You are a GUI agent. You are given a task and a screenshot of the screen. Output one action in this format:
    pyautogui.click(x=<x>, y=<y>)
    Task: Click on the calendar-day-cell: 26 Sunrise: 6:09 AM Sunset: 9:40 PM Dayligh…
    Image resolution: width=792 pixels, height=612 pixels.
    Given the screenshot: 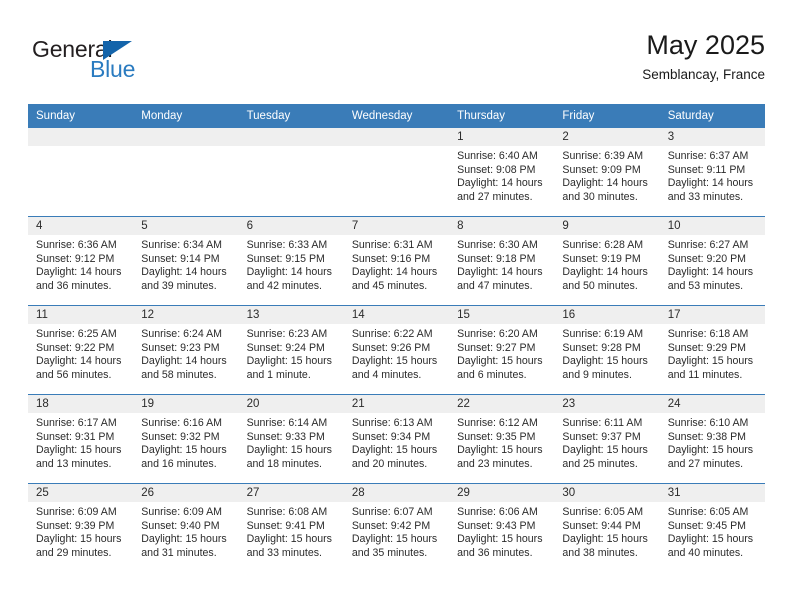 What is the action you would take?
    pyautogui.click(x=186, y=527)
    